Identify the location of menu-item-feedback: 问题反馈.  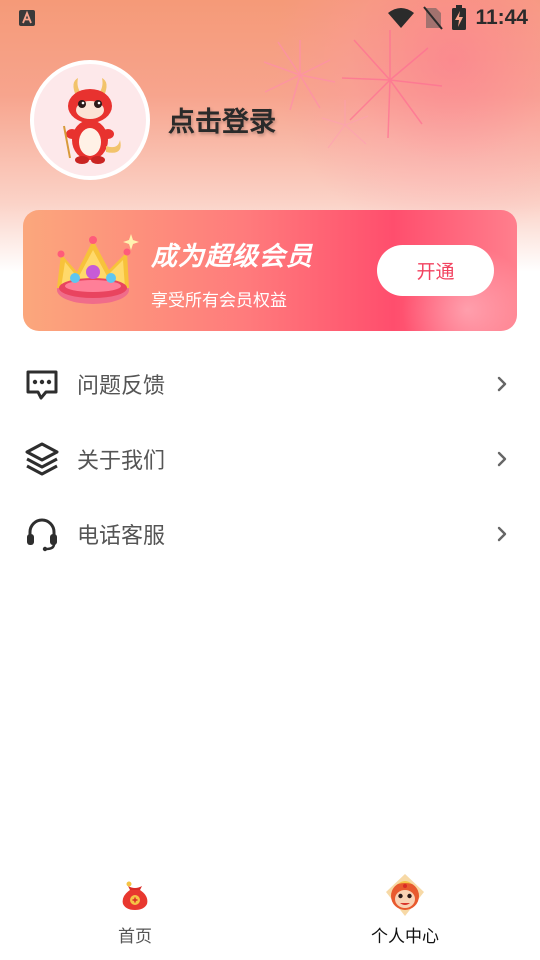
(270, 383).